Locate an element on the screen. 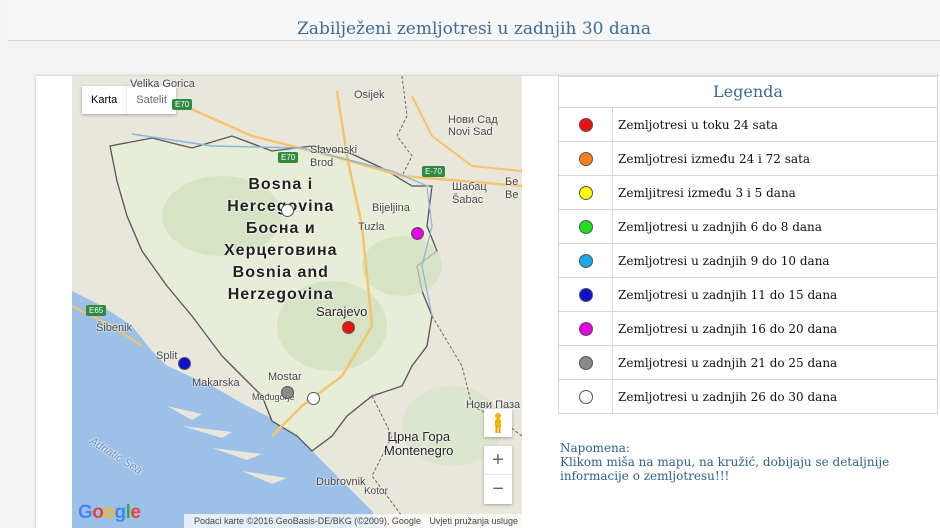  place-split: Split is located at coordinates (167, 356).